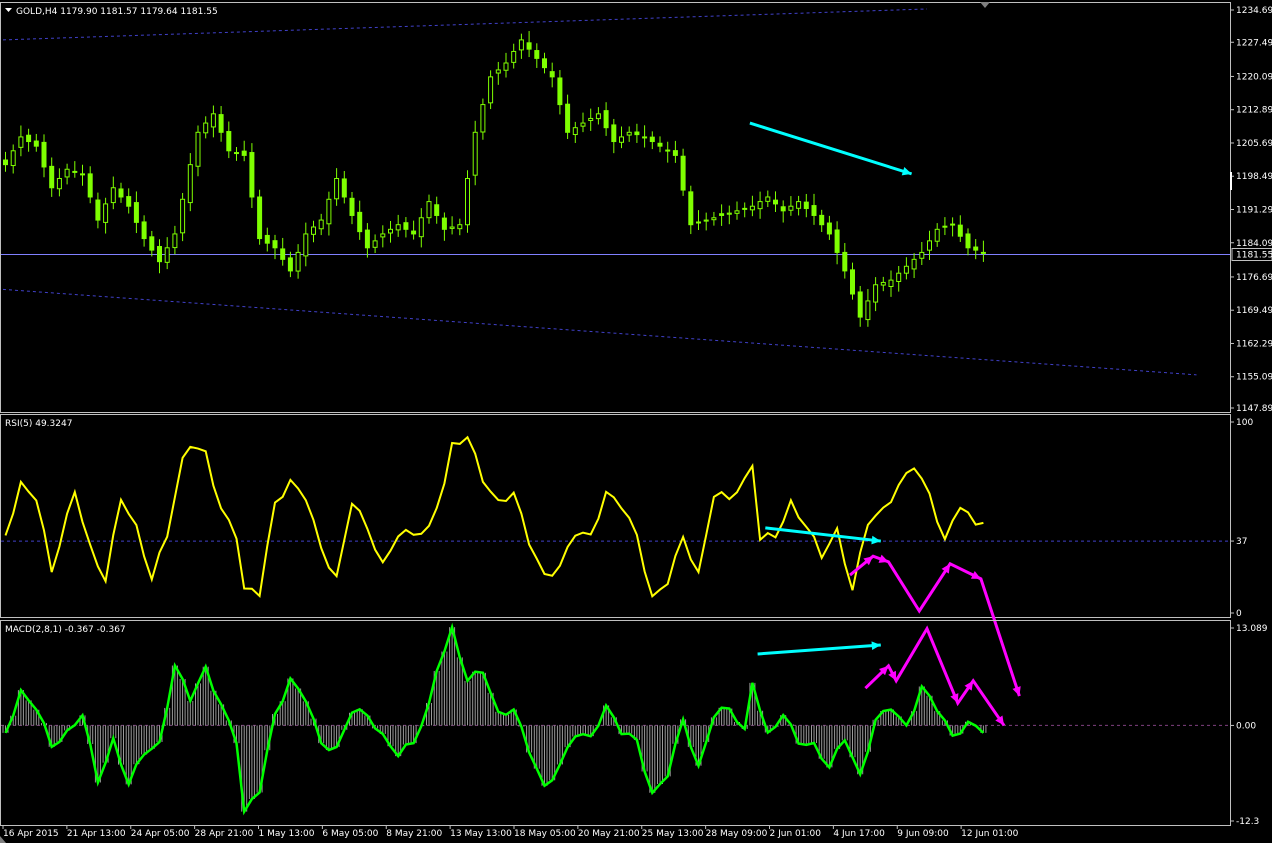  I want to click on rsi-pane-title: RSI(5) 49.3247, so click(38, 424).